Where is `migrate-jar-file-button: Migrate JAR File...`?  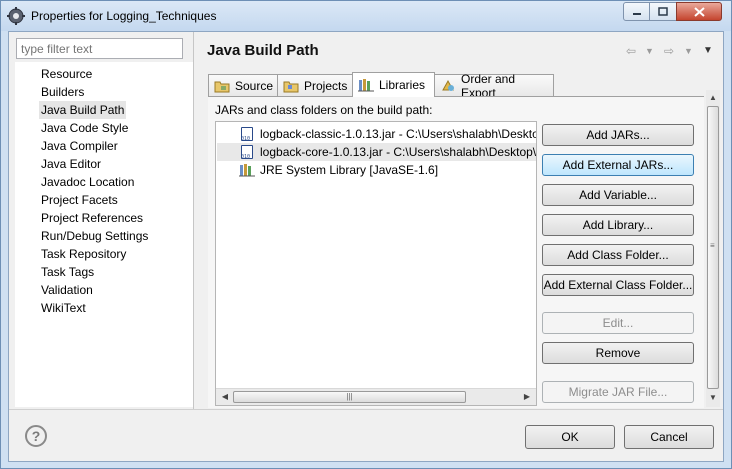
migrate-jar-file-button: Migrate JAR File... is located at coordinates (618, 392).